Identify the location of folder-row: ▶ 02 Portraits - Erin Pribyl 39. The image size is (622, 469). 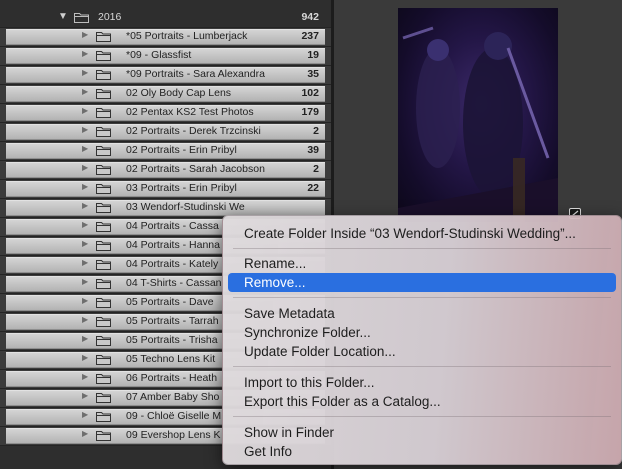
(165, 151).